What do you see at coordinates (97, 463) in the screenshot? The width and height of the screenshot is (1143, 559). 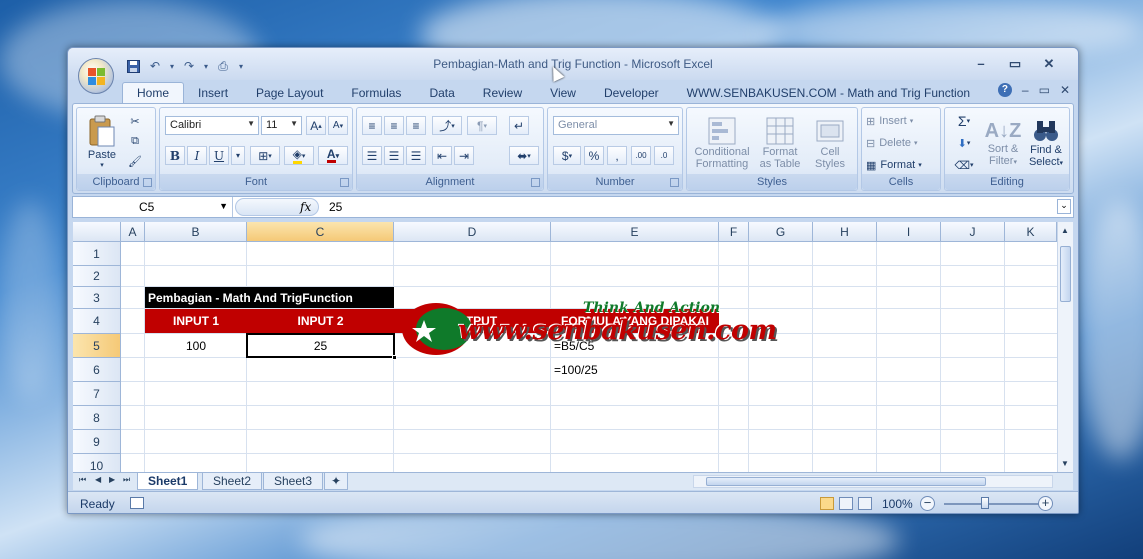 I see `row-header-10: 10` at bounding box center [97, 463].